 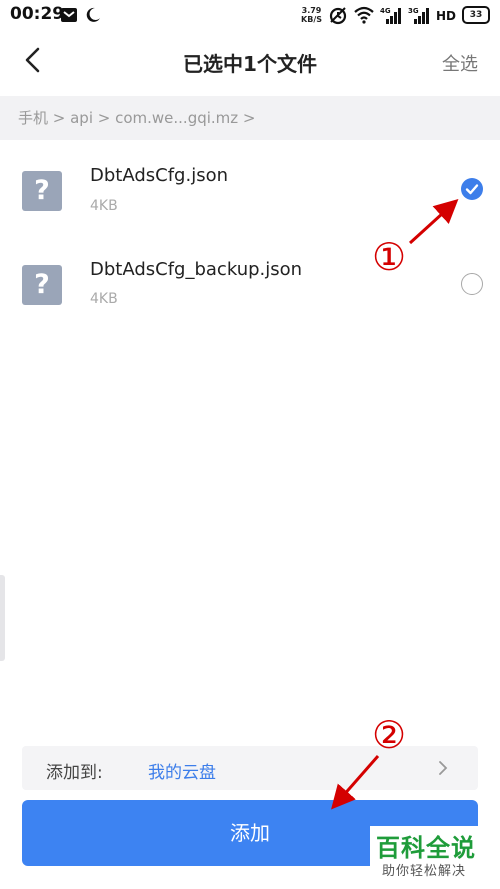 What do you see at coordinates (385, 11) in the screenshot?
I see `svg-text: 4G` at bounding box center [385, 11].